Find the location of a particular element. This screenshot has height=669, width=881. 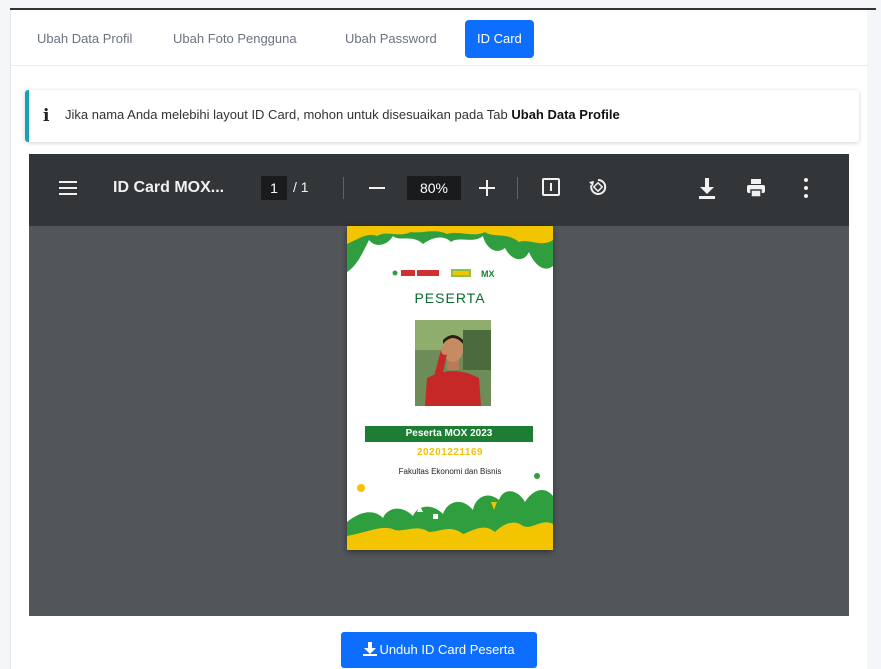

institution-logos: MX is located at coordinates (443, 273).